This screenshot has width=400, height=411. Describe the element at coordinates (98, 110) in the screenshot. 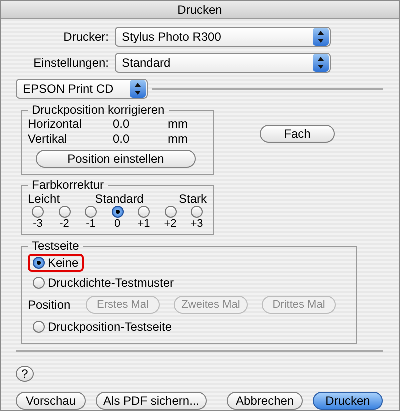

I see `group-title: Druckposition korrigieren` at that location.